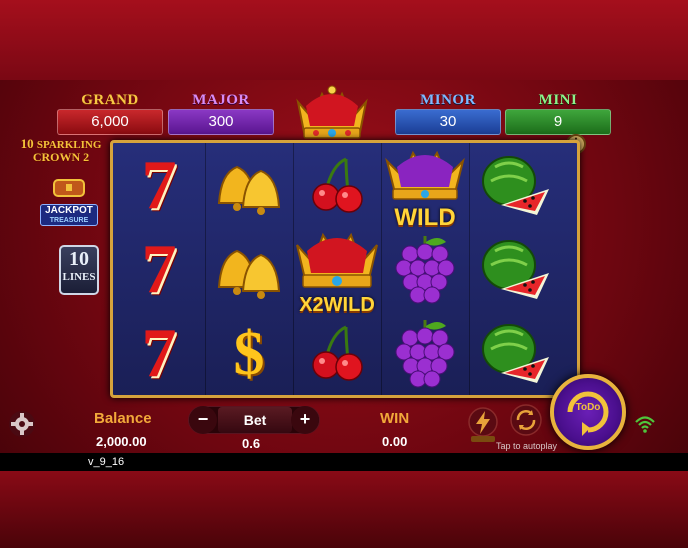 This screenshot has width=688, height=548. I want to click on symbol-wild: WILD, so click(425, 188).